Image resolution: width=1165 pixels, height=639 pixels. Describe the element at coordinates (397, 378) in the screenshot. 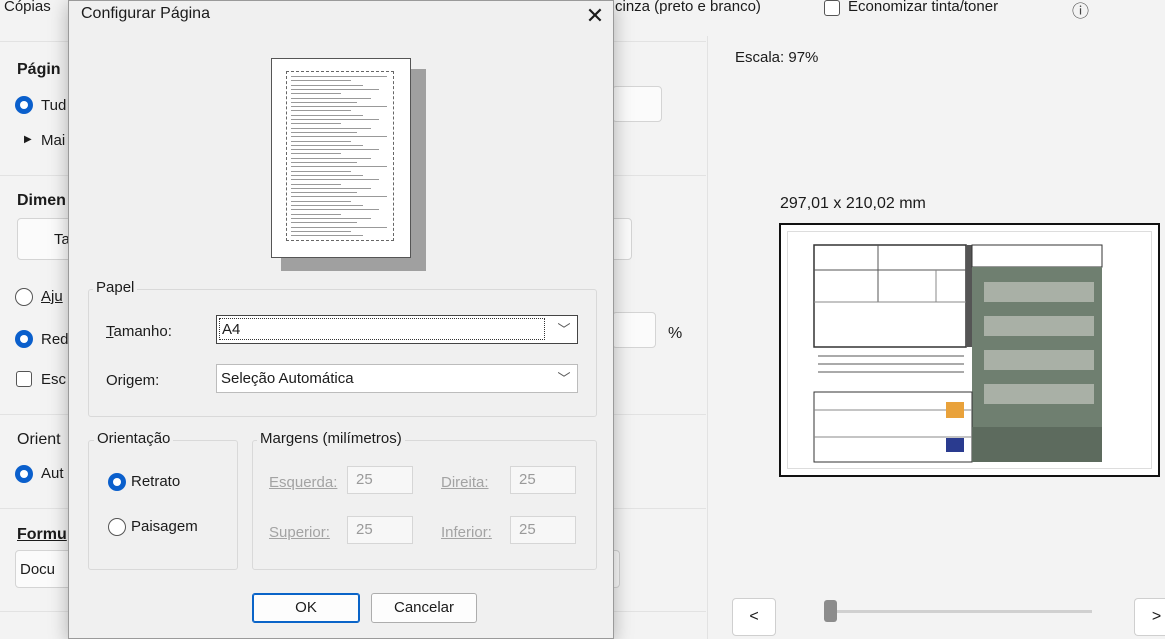

I see `paper-source-combobox: Seleção Automática ﹀` at that location.